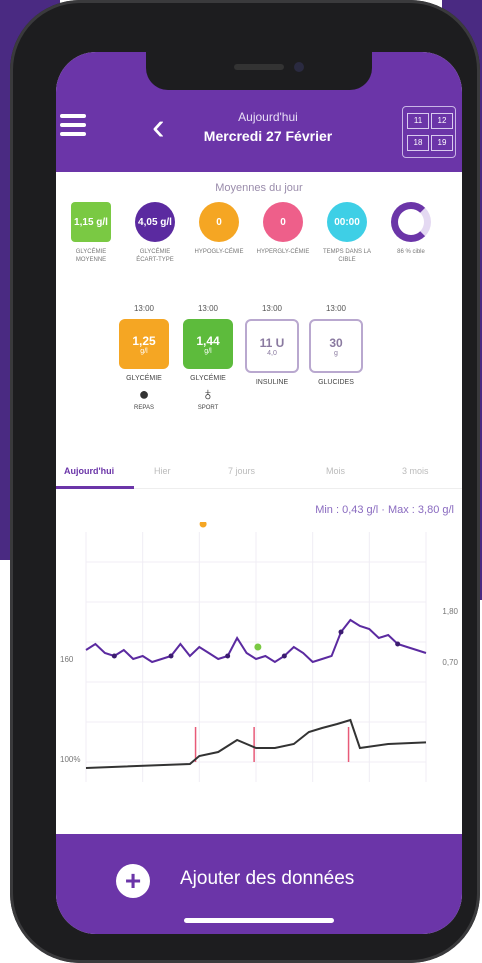 This screenshot has width=482, height=963. Describe the element at coordinates (208, 394) in the screenshot. I see `exercise-icon: ♁` at that location.